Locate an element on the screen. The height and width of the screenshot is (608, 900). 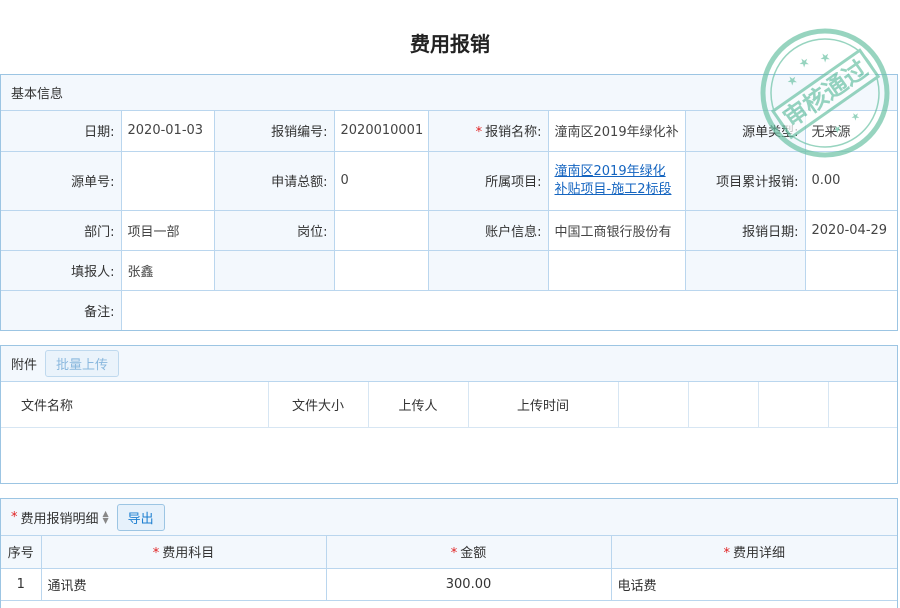
col-uploader: 上传人 is located at coordinates (418, 405).